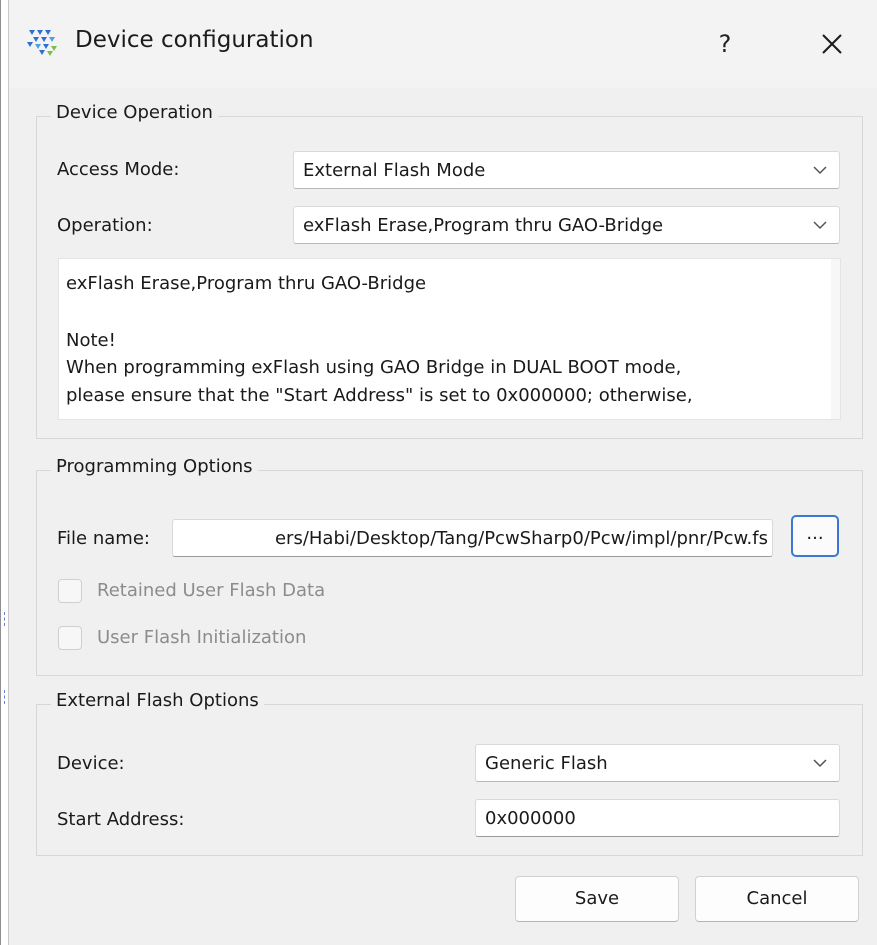 The image size is (877, 945). What do you see at coordinates (202, 637) in the screenshot?
I see `user-flash-init-label: User Flash Initialization` at bounding box center [202, 637].